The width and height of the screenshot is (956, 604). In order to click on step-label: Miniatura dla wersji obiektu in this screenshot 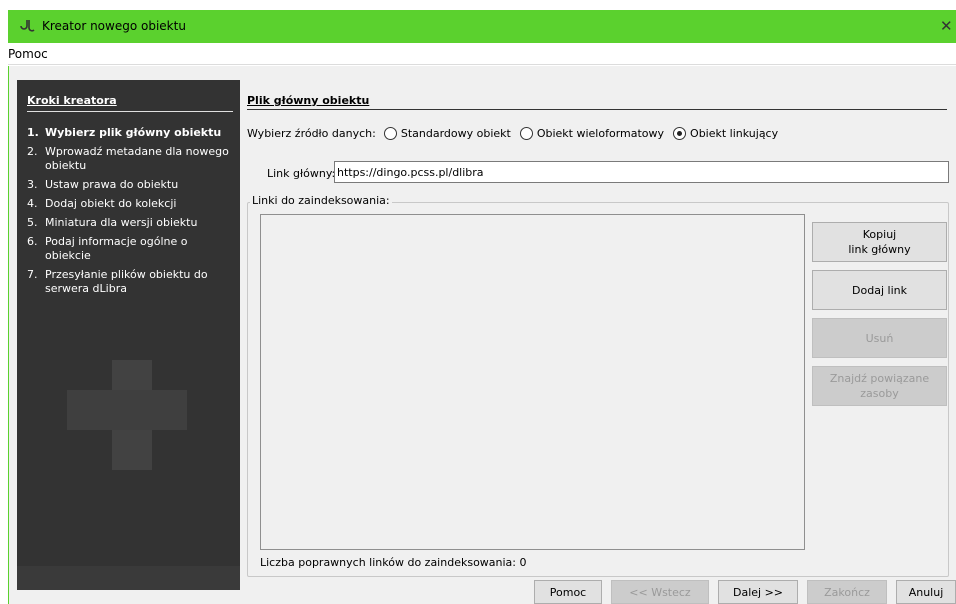, I will do `click(121, 222)`.